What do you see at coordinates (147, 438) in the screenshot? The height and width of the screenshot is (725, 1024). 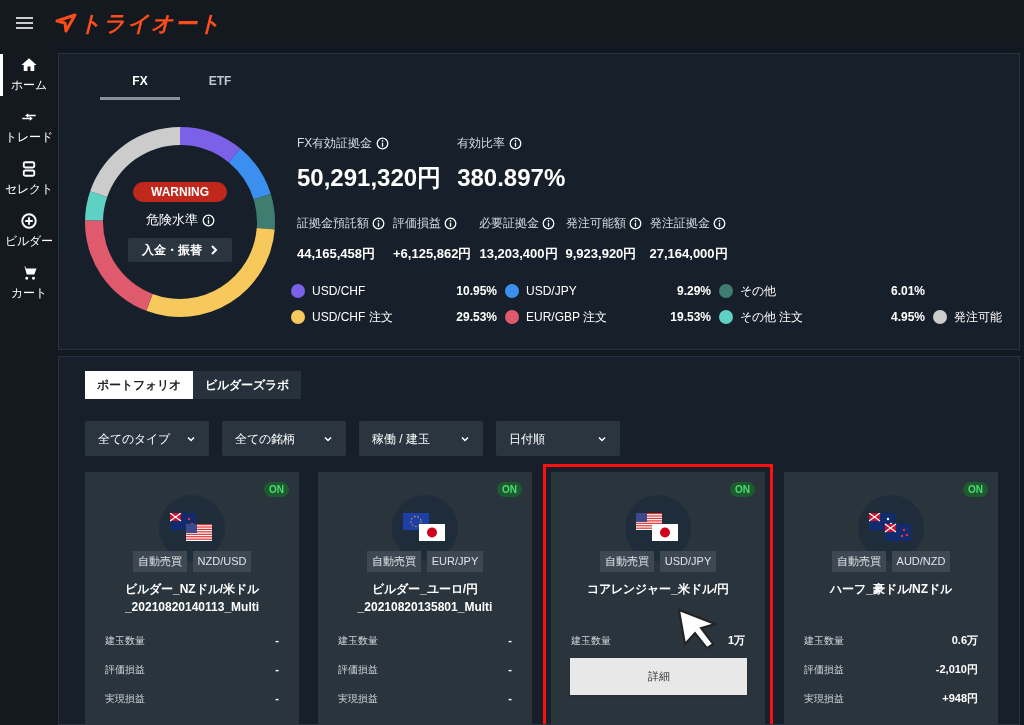 I see `filter-dropdown: 全てのタイプ` at bounding box center [147, 438].